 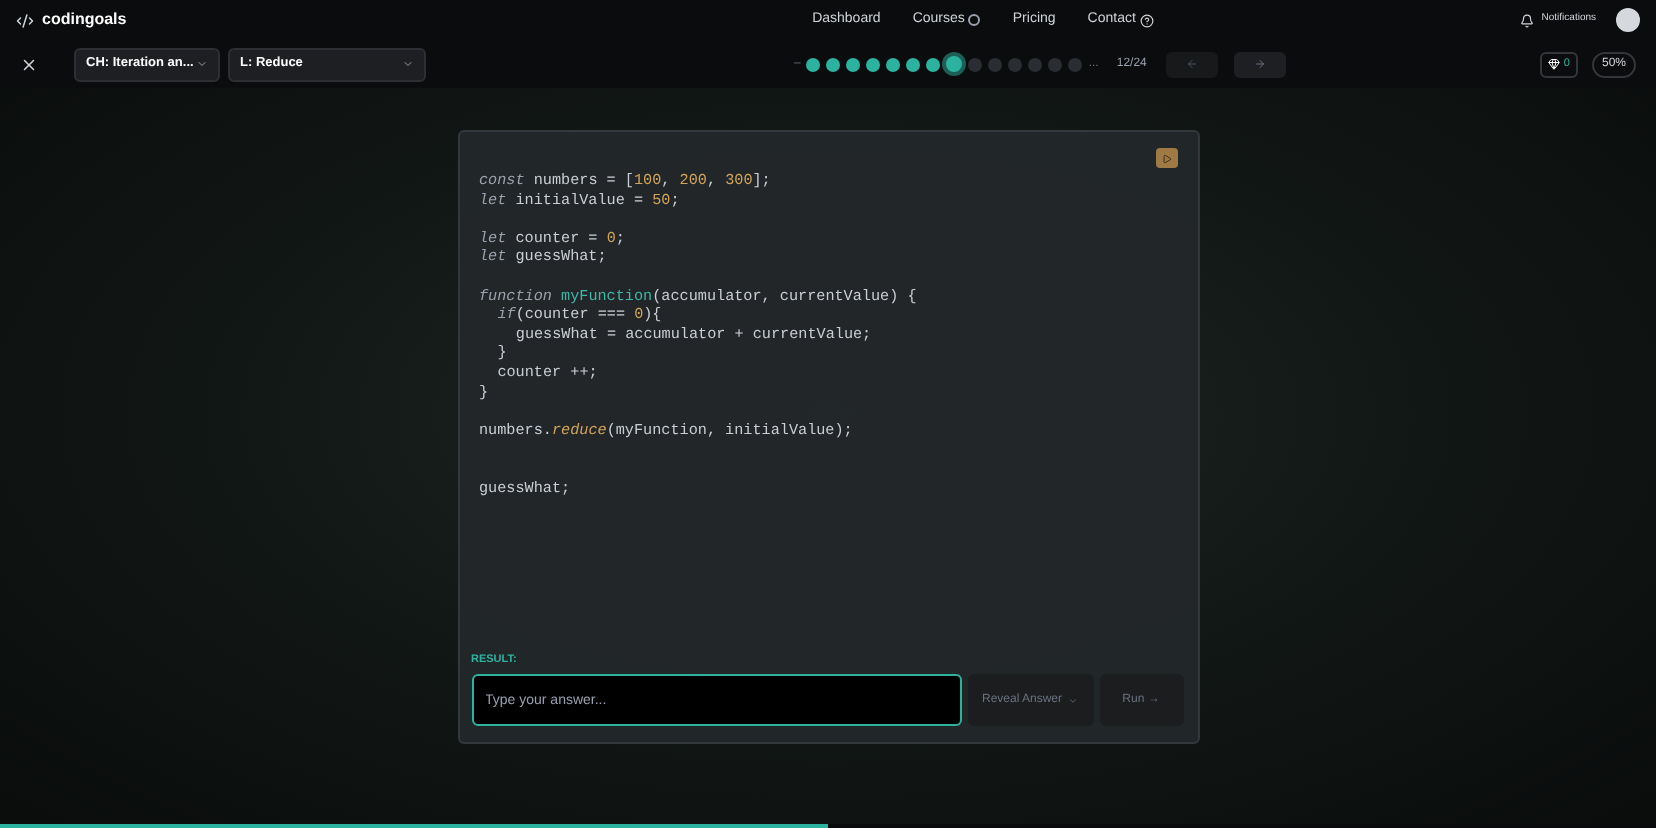 What do you see at coordinates (29, 64) in the screenshot?
I see `close-icon` at bounding box center [29, 64].